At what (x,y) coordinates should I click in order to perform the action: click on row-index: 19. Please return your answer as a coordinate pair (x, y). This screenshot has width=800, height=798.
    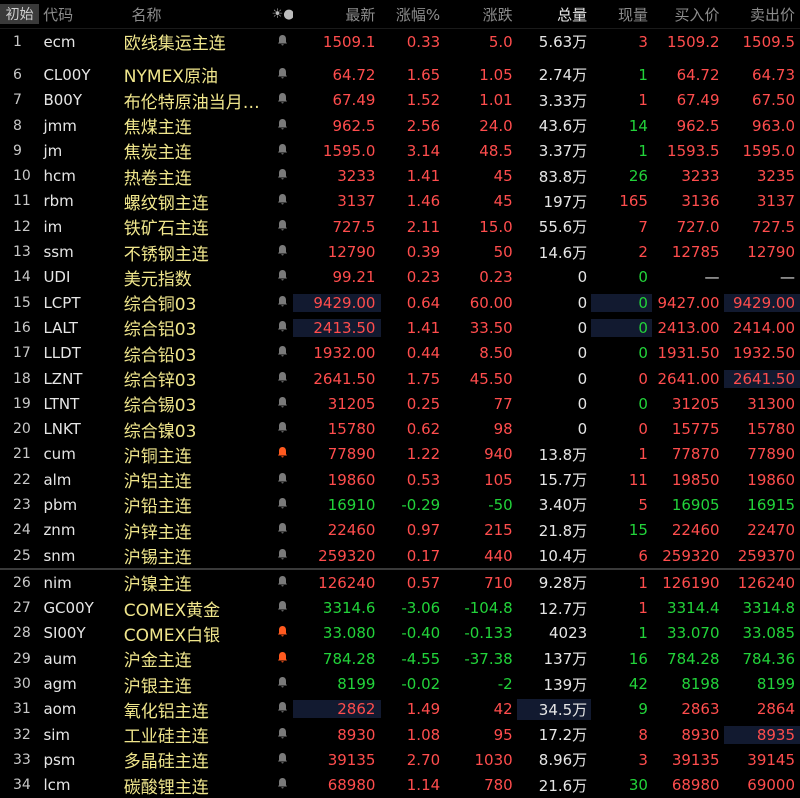
    Looking at the image, I should click on (22, 403).